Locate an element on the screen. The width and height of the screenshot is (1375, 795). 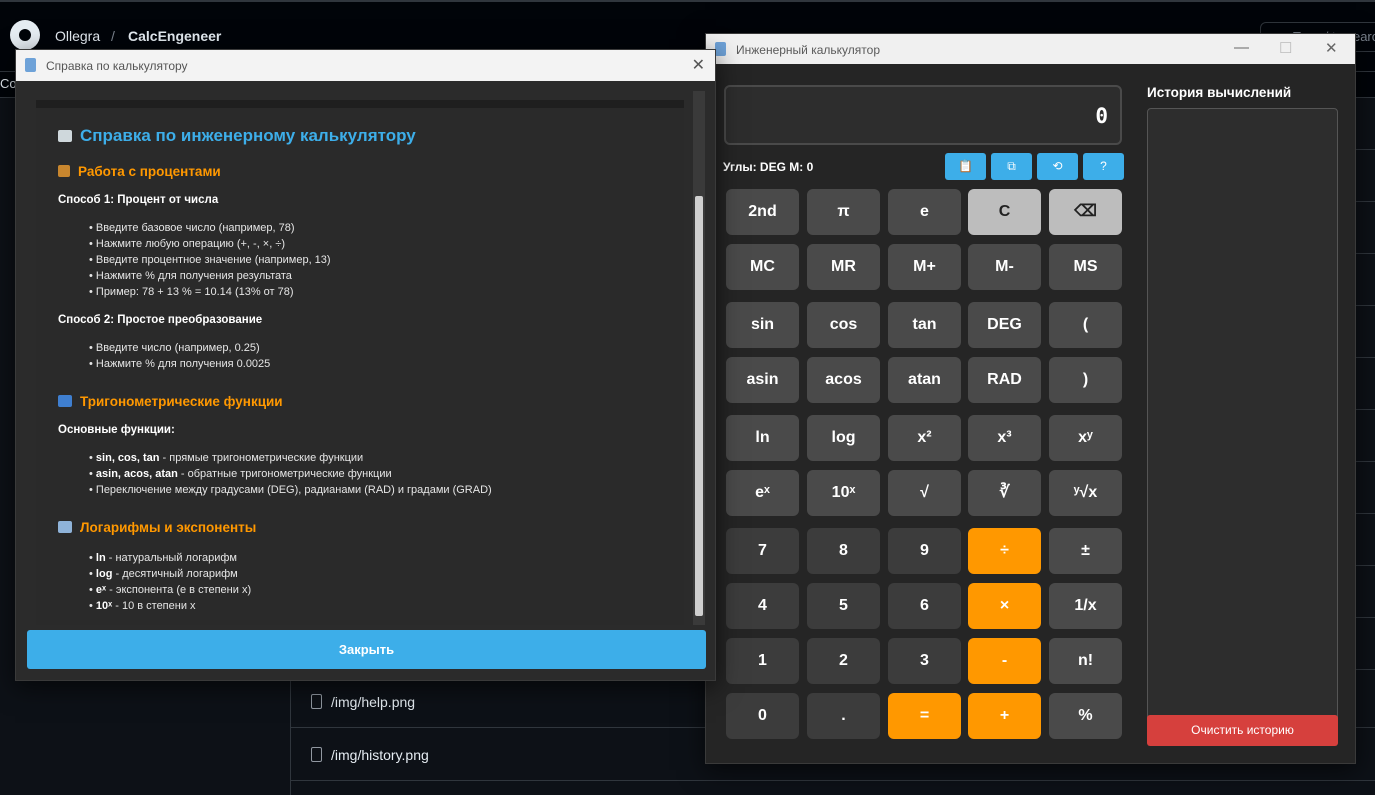
key-button: π is located at coordinates (843, 212).